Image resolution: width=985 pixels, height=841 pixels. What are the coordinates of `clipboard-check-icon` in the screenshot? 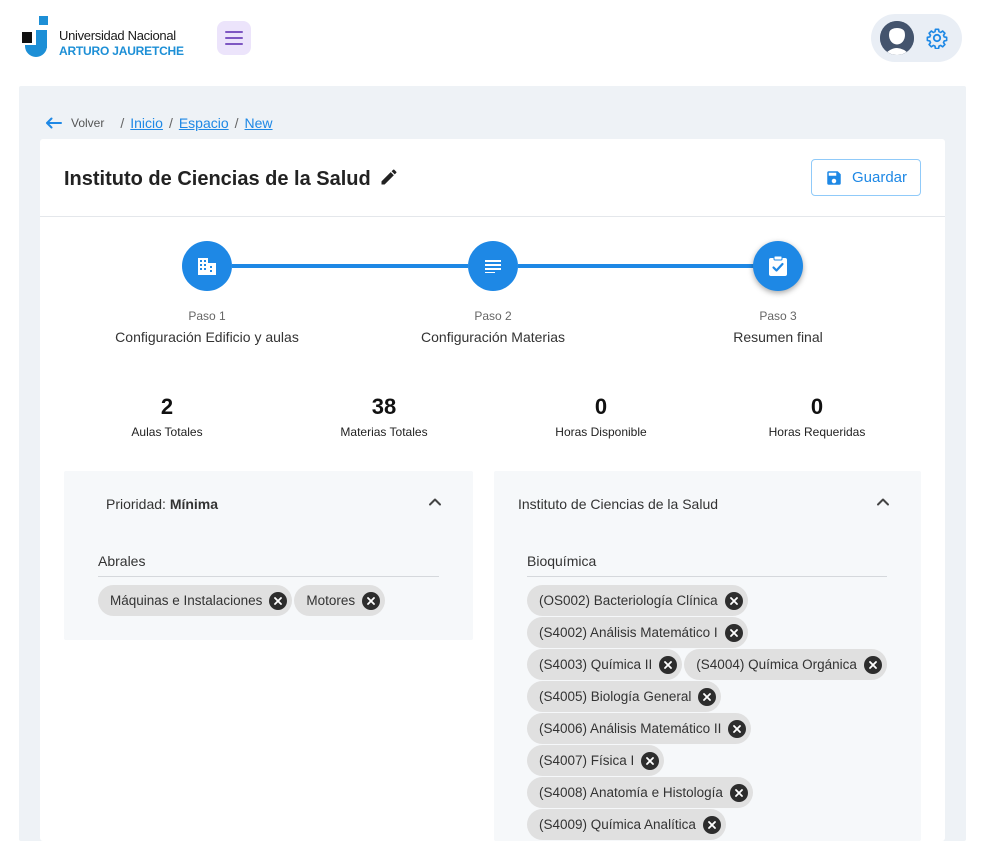 It's located at (778, 265).